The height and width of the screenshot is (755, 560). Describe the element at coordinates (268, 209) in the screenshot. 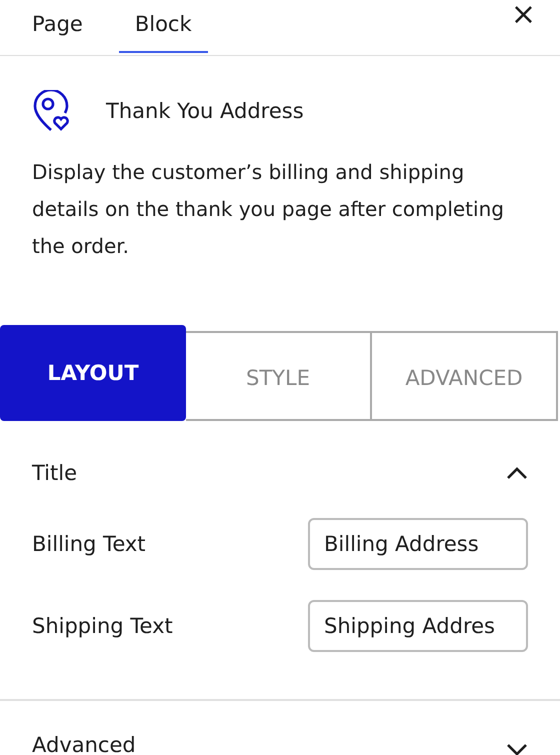

I see `block-description: Display the customer’s billing and shipping details on the thank you page after completing the order.` at that location.